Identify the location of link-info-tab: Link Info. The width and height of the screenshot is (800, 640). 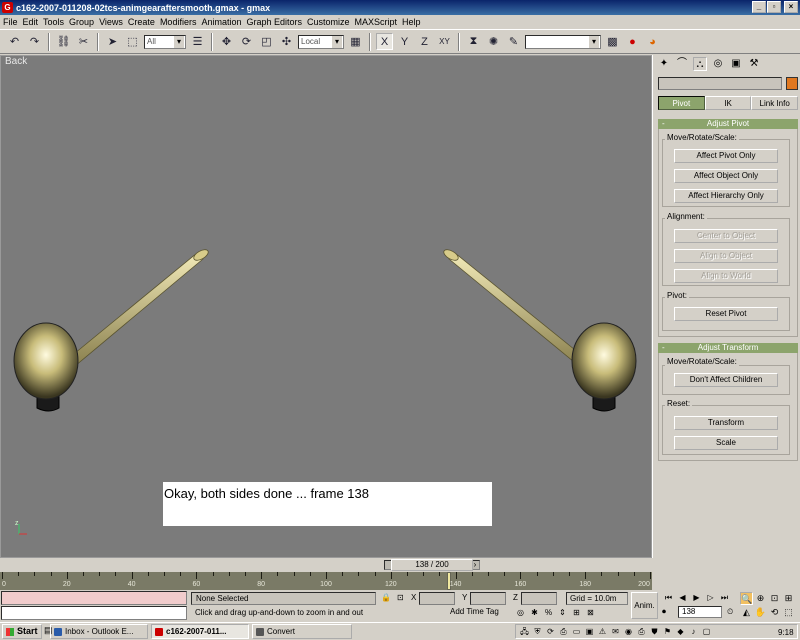
(775, 103).